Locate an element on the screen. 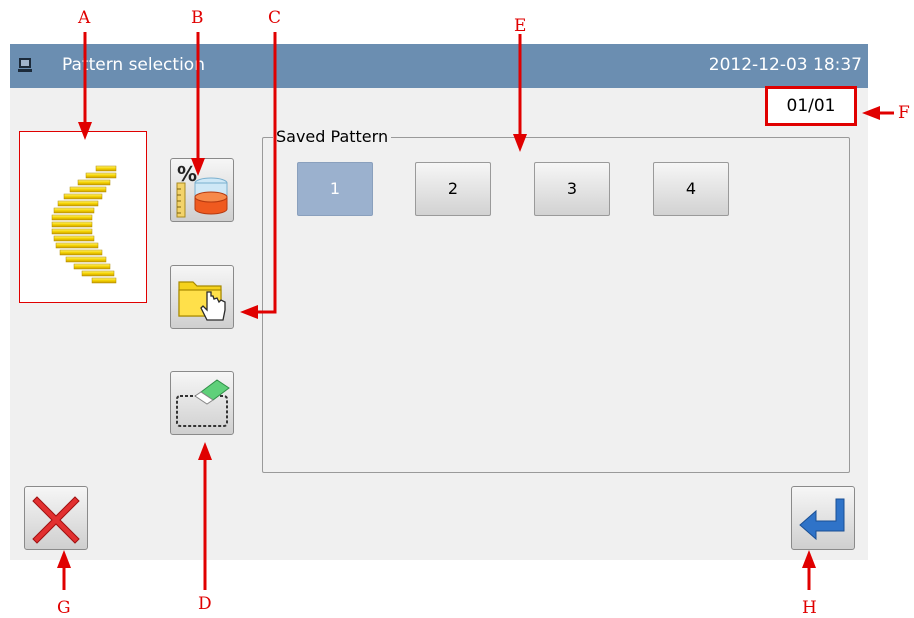  annotation-label-a: A is located at coordinates (84, 18).